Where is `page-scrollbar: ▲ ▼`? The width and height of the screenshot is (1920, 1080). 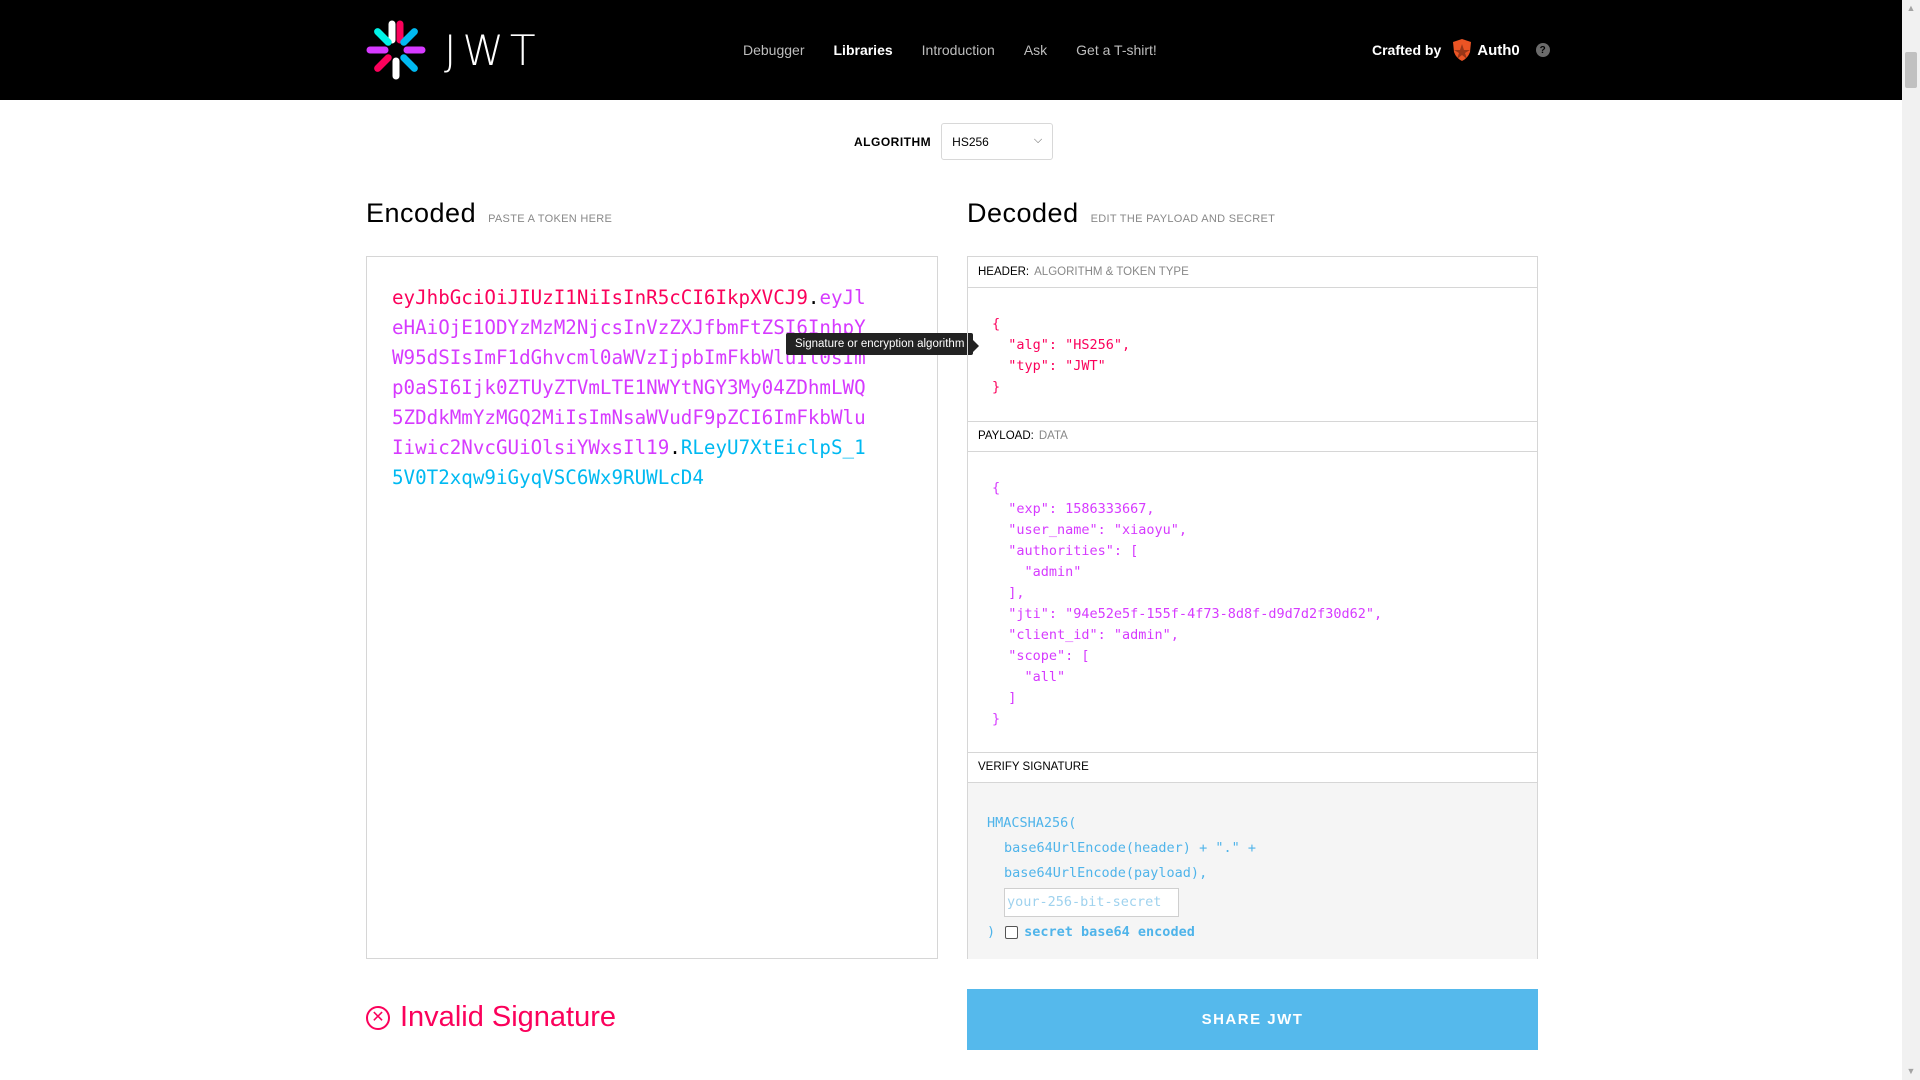
page-scrollbar: ▲ ▼ is located at coordinates (1911, 540).